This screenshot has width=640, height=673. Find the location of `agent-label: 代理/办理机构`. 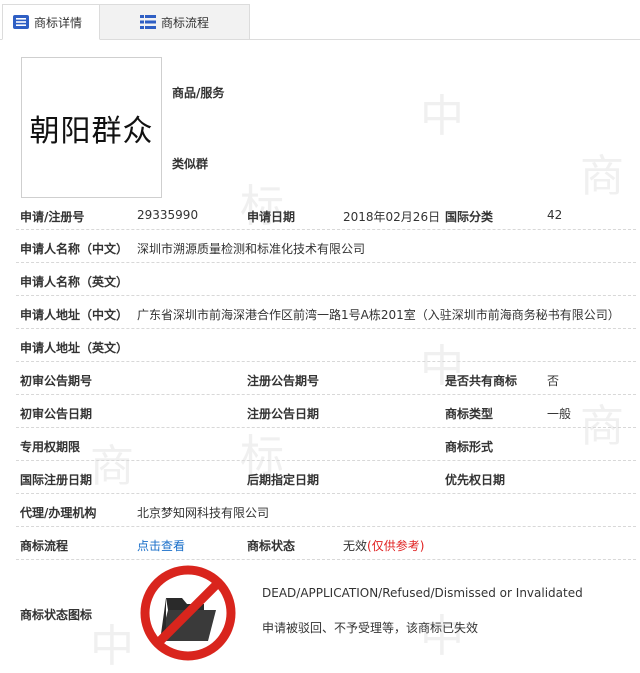

agent-label: 代理/办理机构 is located at coordinates (58, 513).